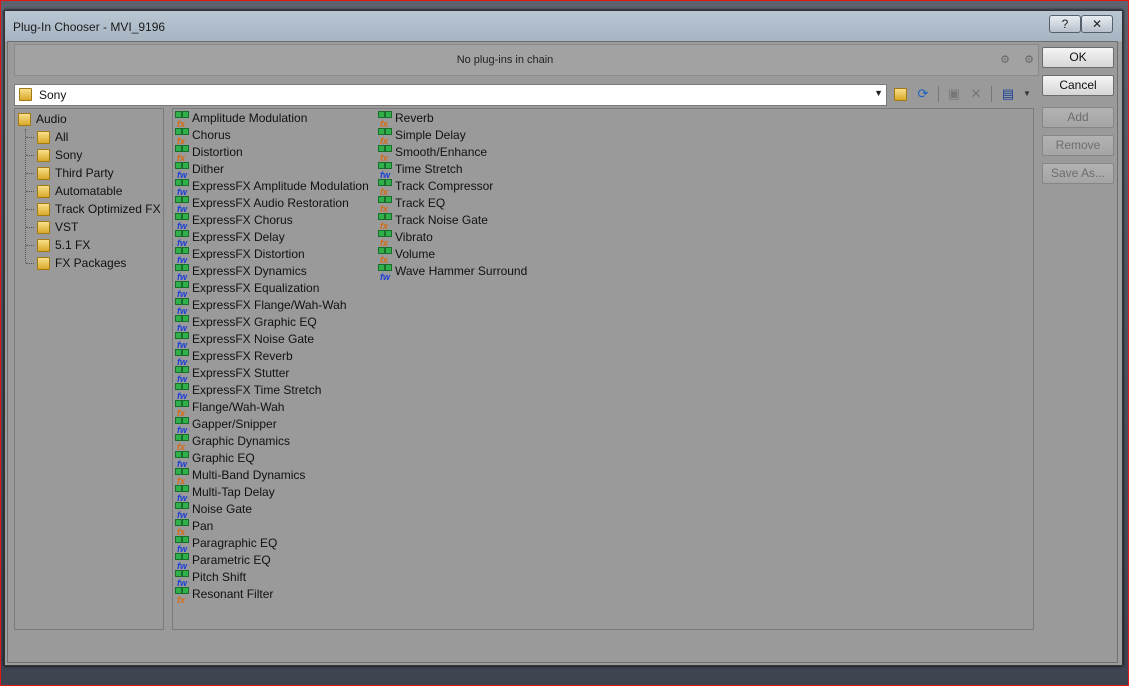  Describe the element at coordinates (79, 191) in the screenshot. I see `tree-item-automatable: Automatable` at that location.